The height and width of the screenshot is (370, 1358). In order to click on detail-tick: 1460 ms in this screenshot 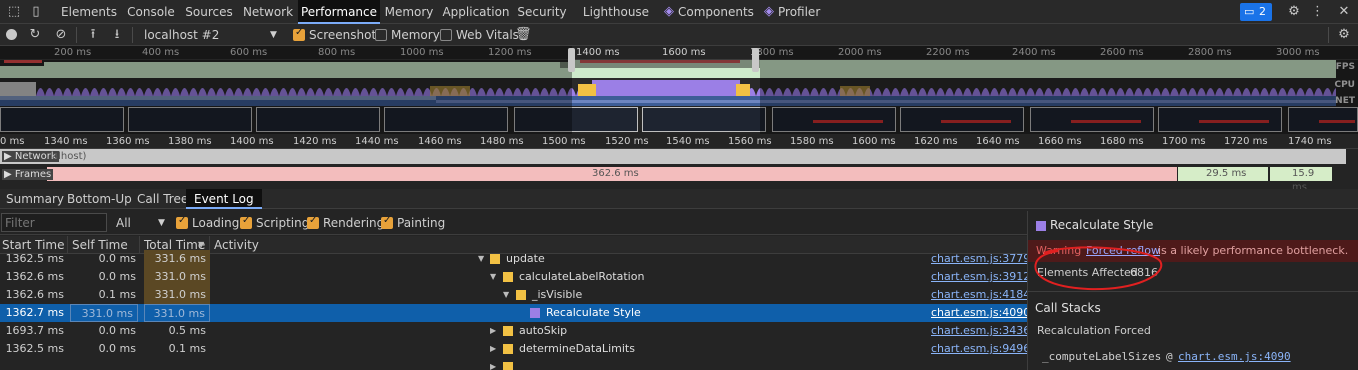, I will do `click(440, 141)`.